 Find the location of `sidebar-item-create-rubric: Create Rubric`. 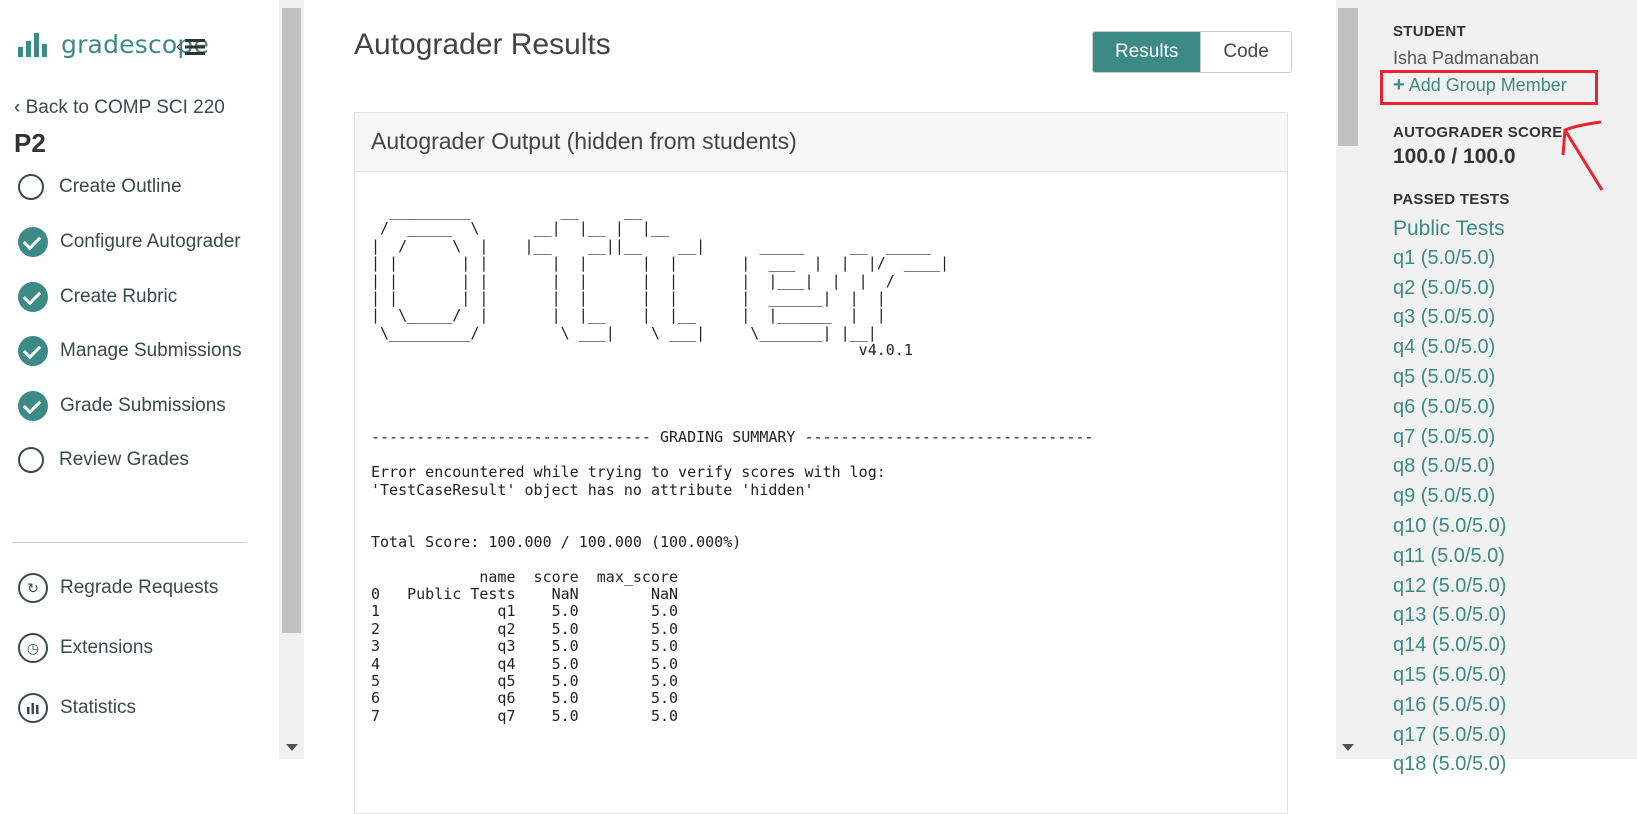

sidebar-item-create-rubric: Create Rubric is located at coordinates (97, 297).